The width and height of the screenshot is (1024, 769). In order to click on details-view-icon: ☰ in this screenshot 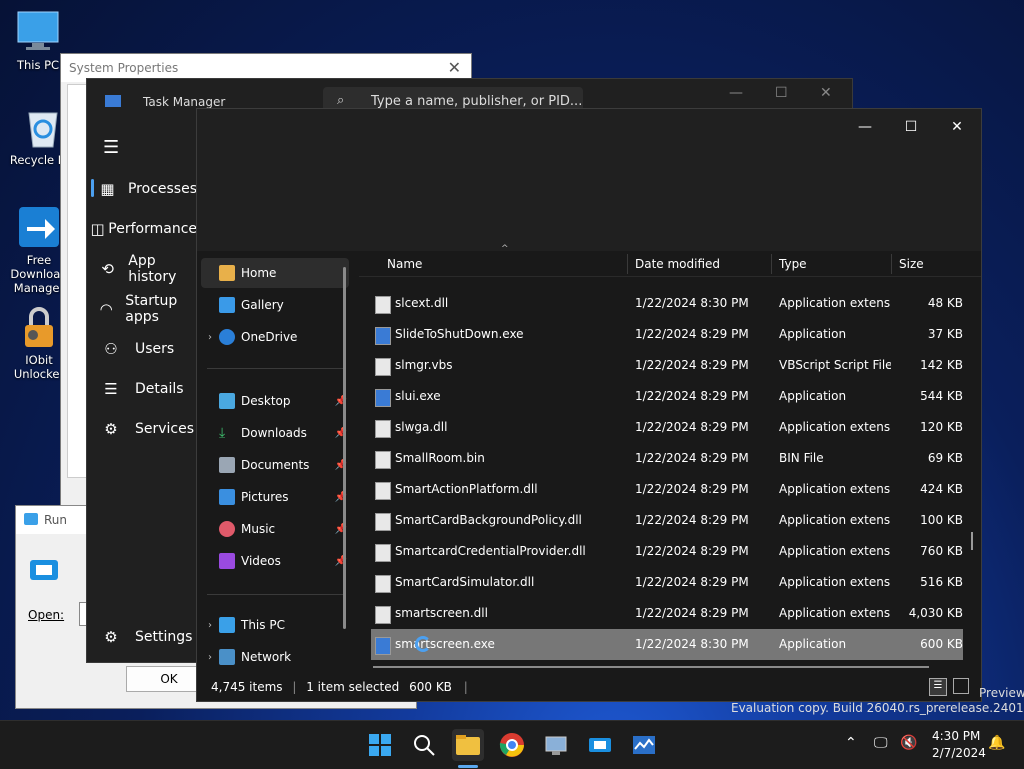, I will do `click(938, 687)`.